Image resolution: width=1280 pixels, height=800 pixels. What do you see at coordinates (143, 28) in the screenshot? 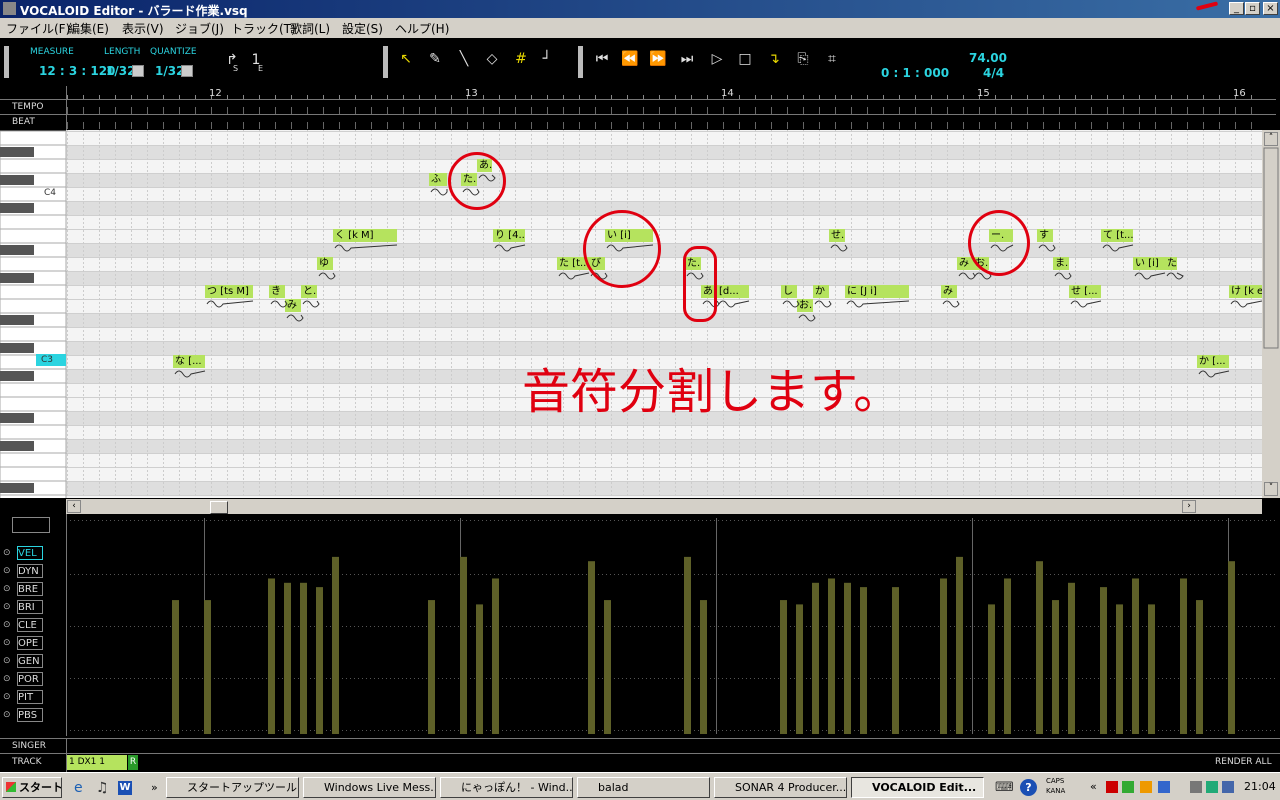
I see `menu-view: 表示(V)` at bounding box center [143, 28].